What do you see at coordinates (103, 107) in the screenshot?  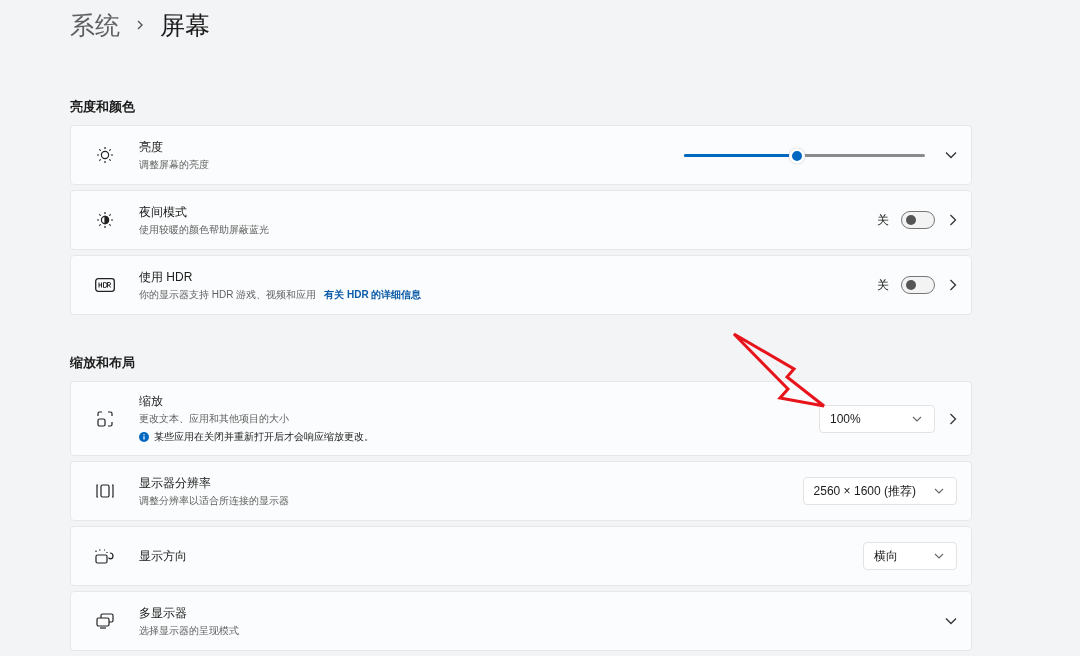 I see `section-heading: 亮度和颜色` at bounding box center [103, 107].